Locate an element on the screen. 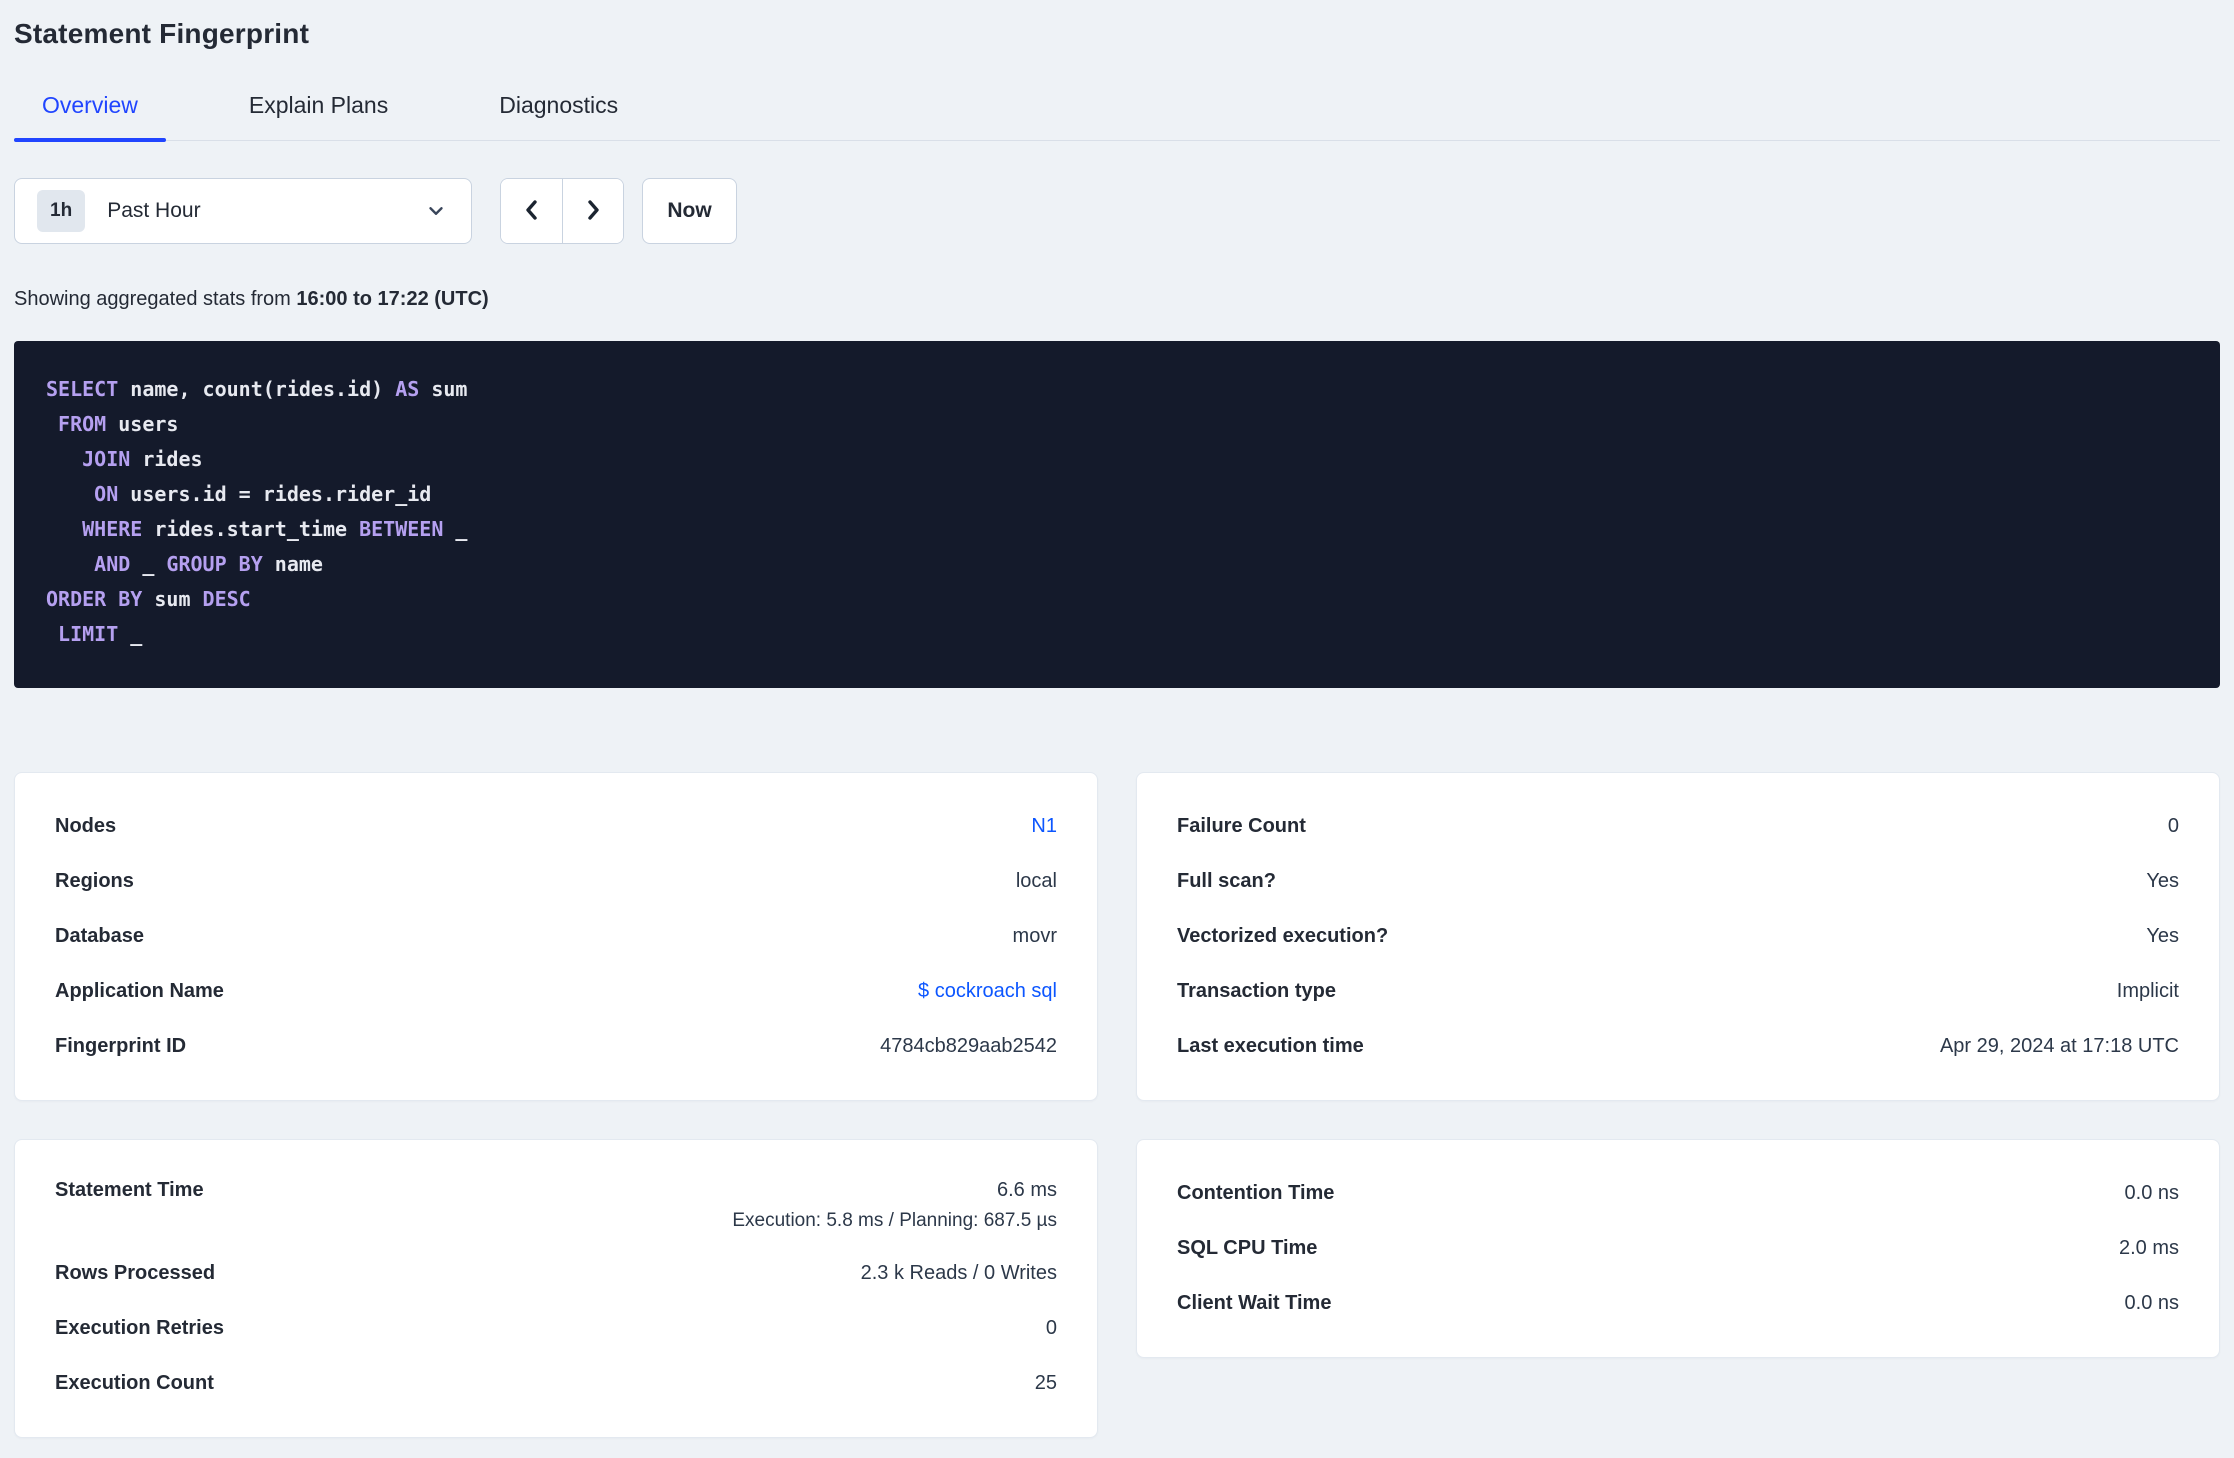 The width and height of the screenshot is (2234, 1458). card-row: Fingerprint ID 4784cb829aab2542 is located at coordinates (556, 1046).